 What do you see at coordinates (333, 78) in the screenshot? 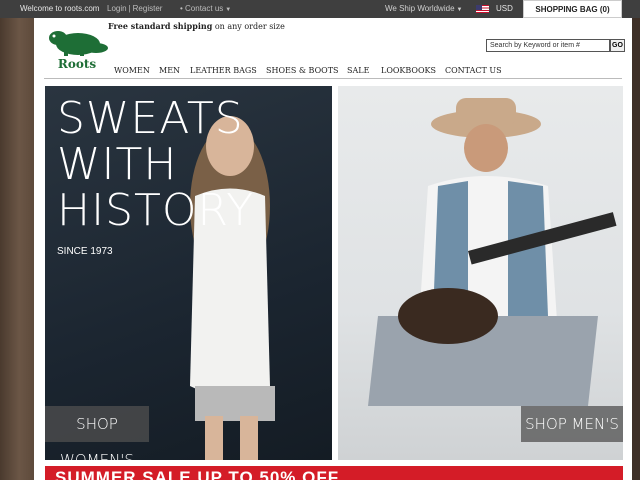
I see `nav-divider` at bounding box center [333, 78].